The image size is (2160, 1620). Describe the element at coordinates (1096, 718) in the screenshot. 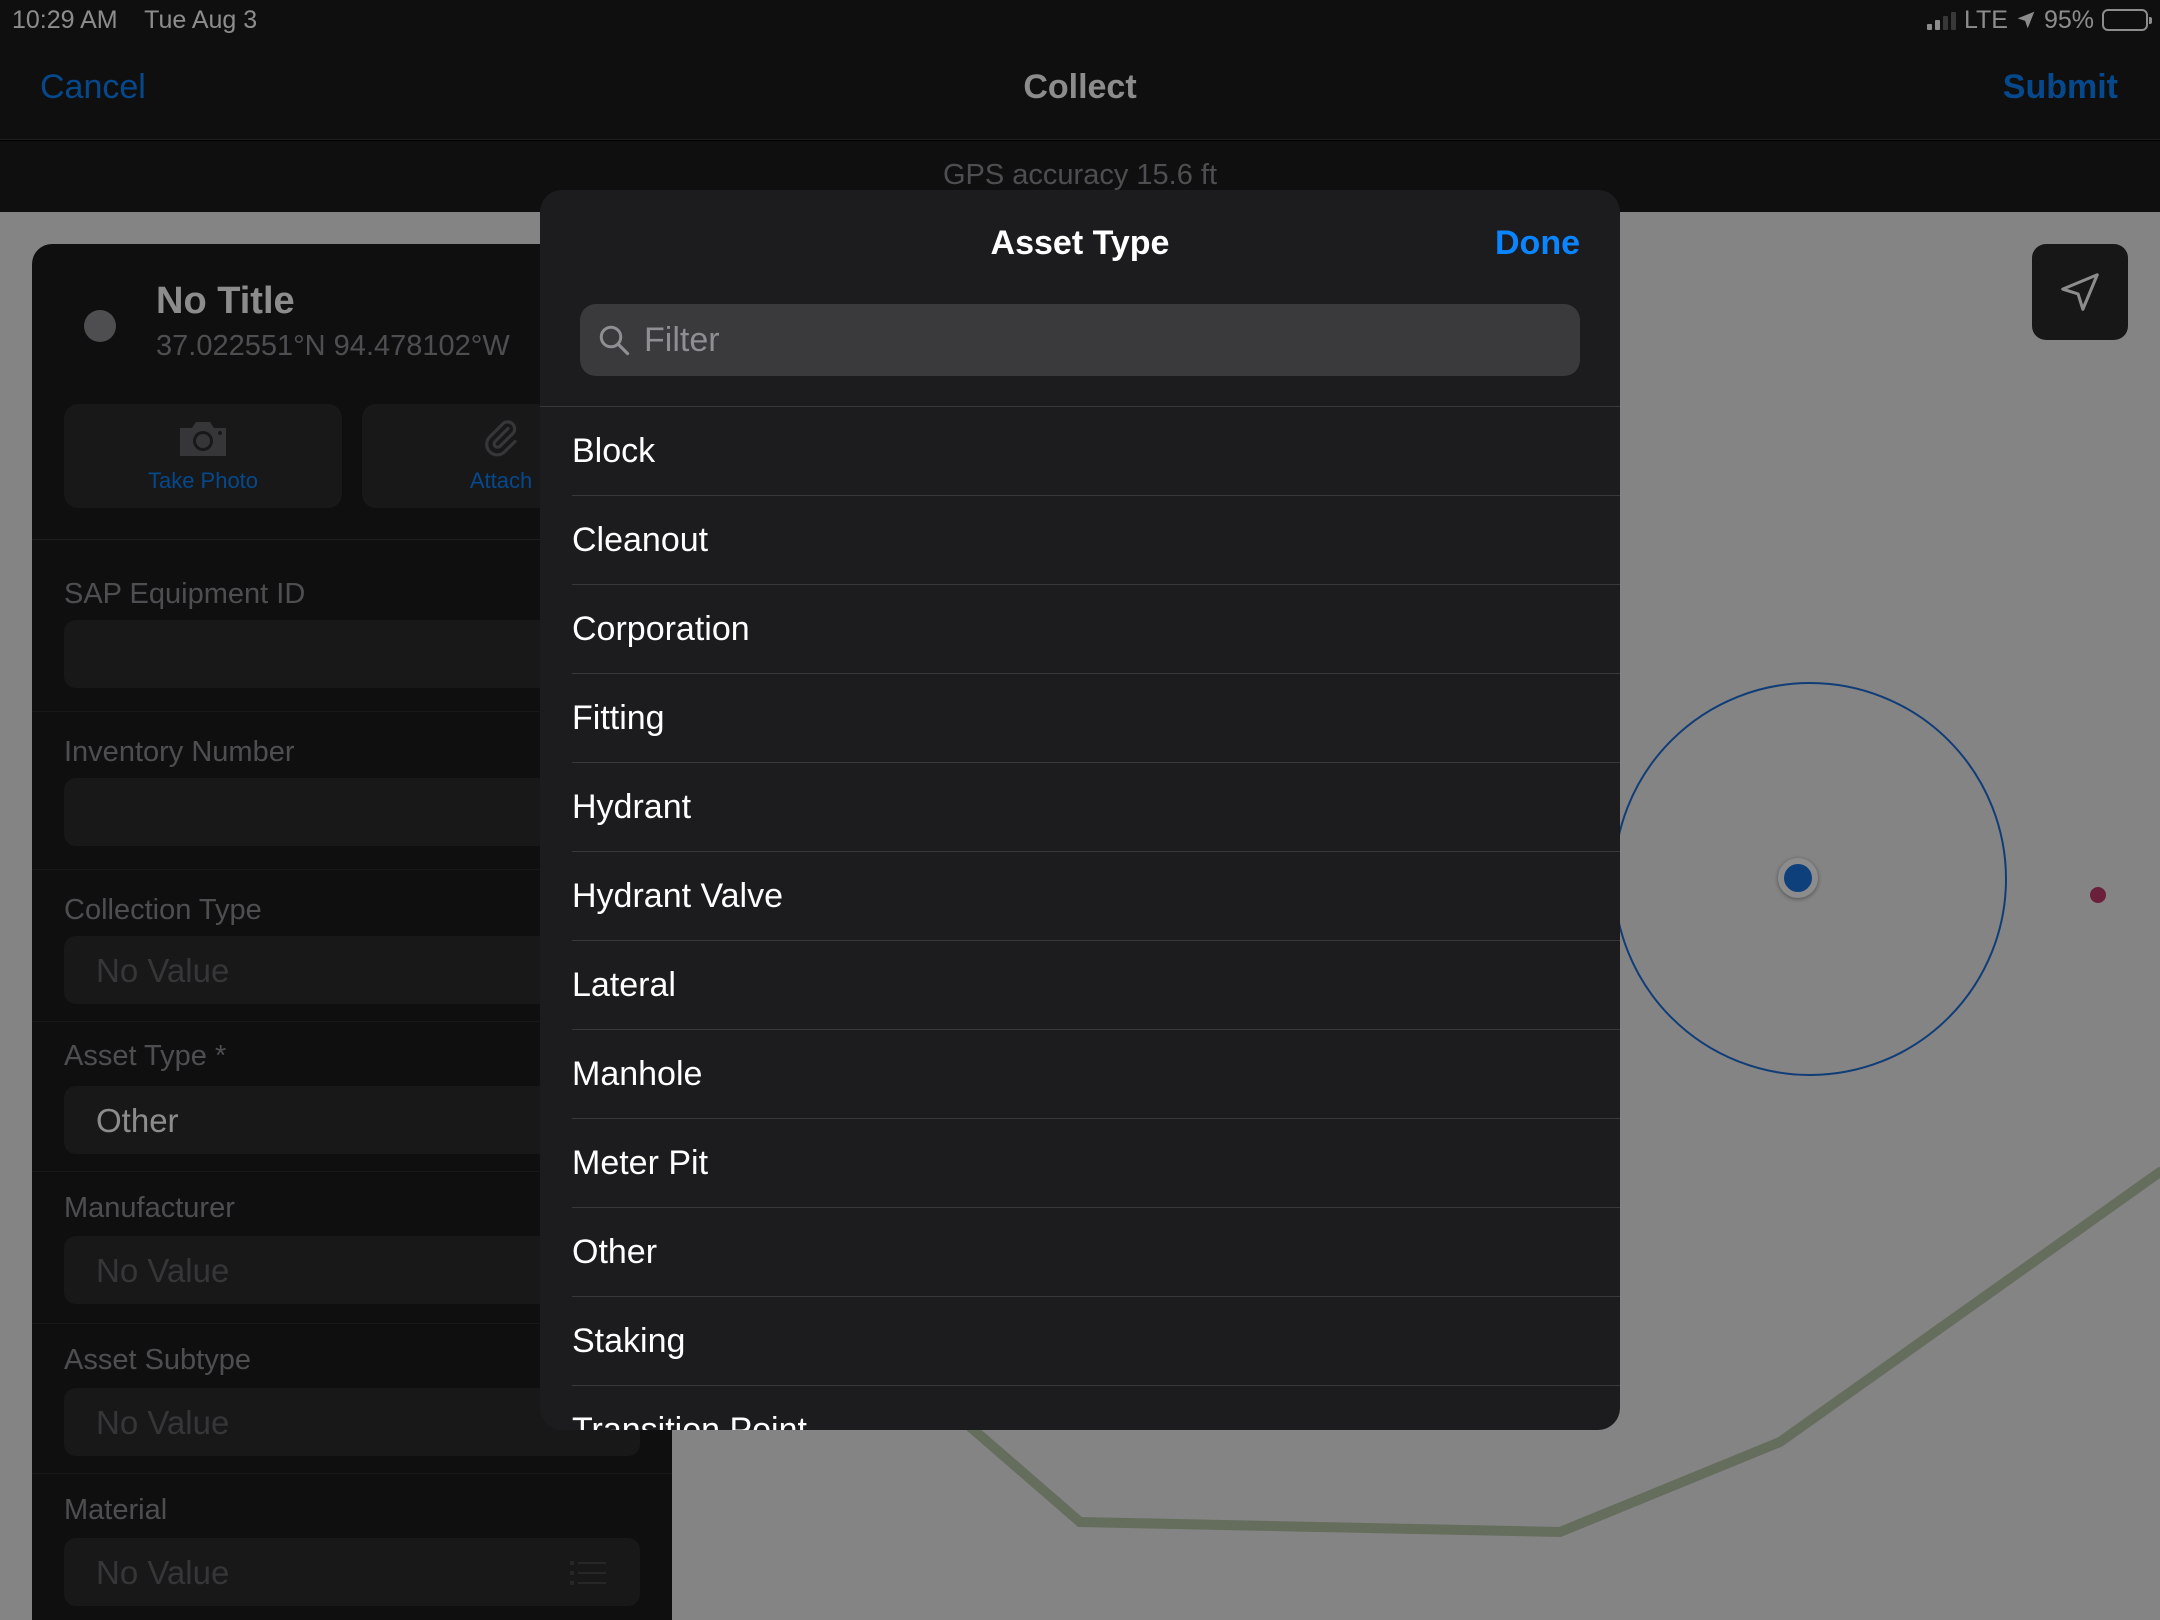

I see `option-fitting: Fitting` at that location.